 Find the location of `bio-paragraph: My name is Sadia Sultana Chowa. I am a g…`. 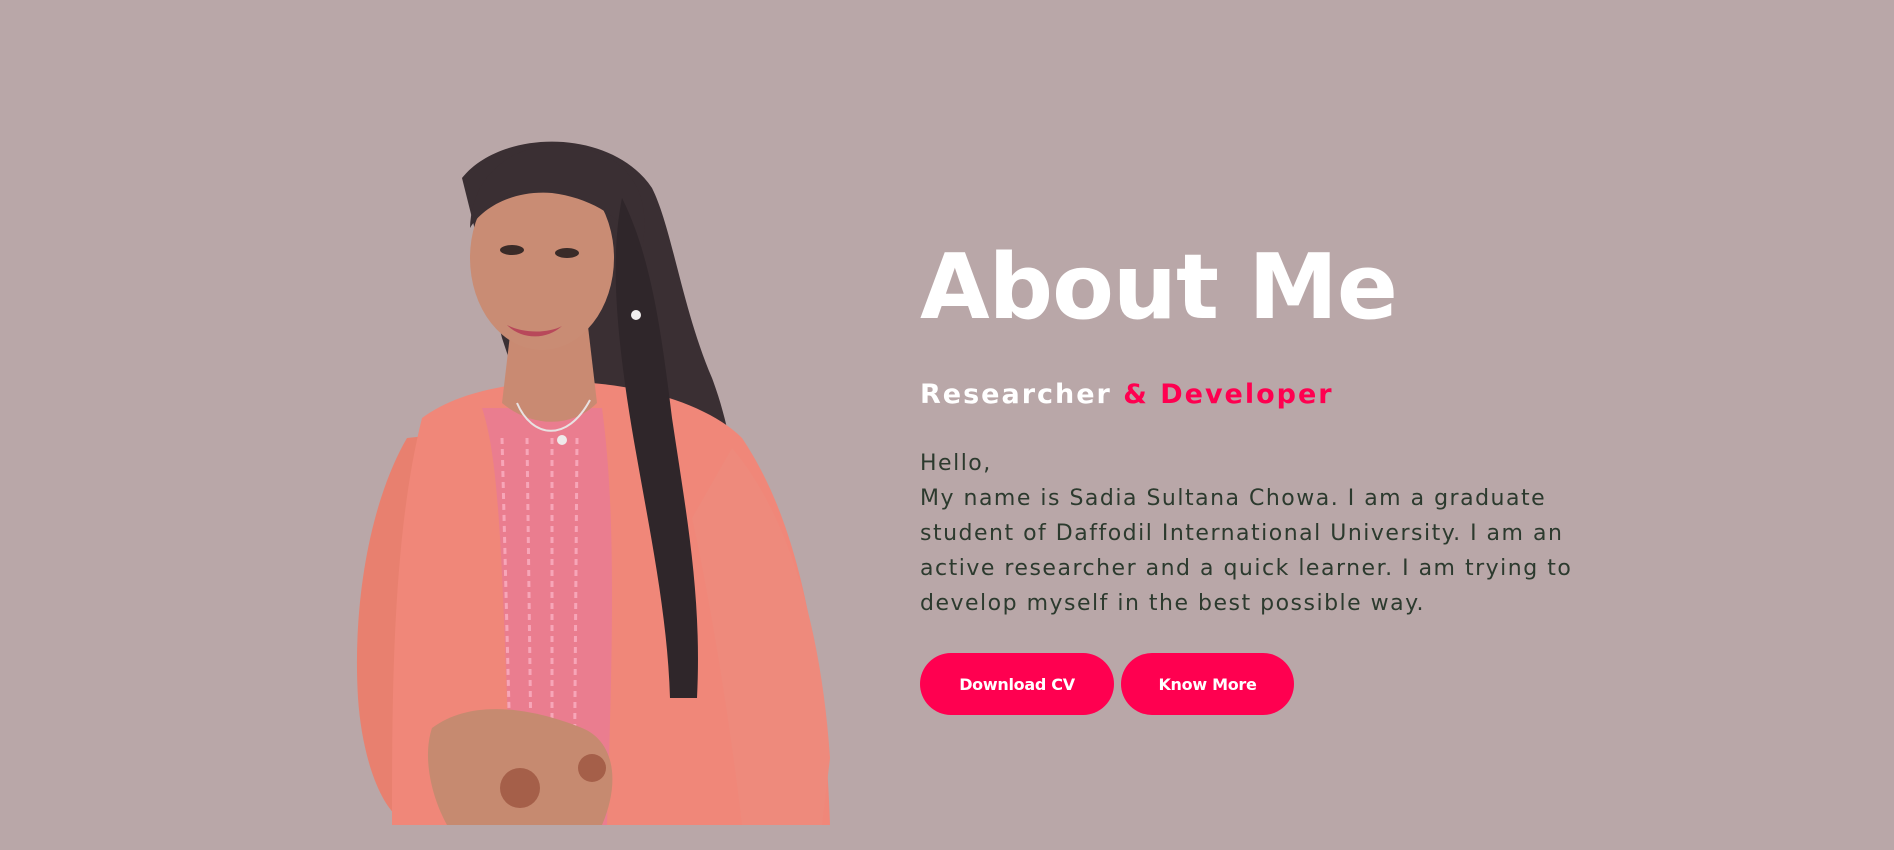

bio-paragraph: My name is Sadia Sultana Chowa. I am a g… is located at coordinates (1246, 551).